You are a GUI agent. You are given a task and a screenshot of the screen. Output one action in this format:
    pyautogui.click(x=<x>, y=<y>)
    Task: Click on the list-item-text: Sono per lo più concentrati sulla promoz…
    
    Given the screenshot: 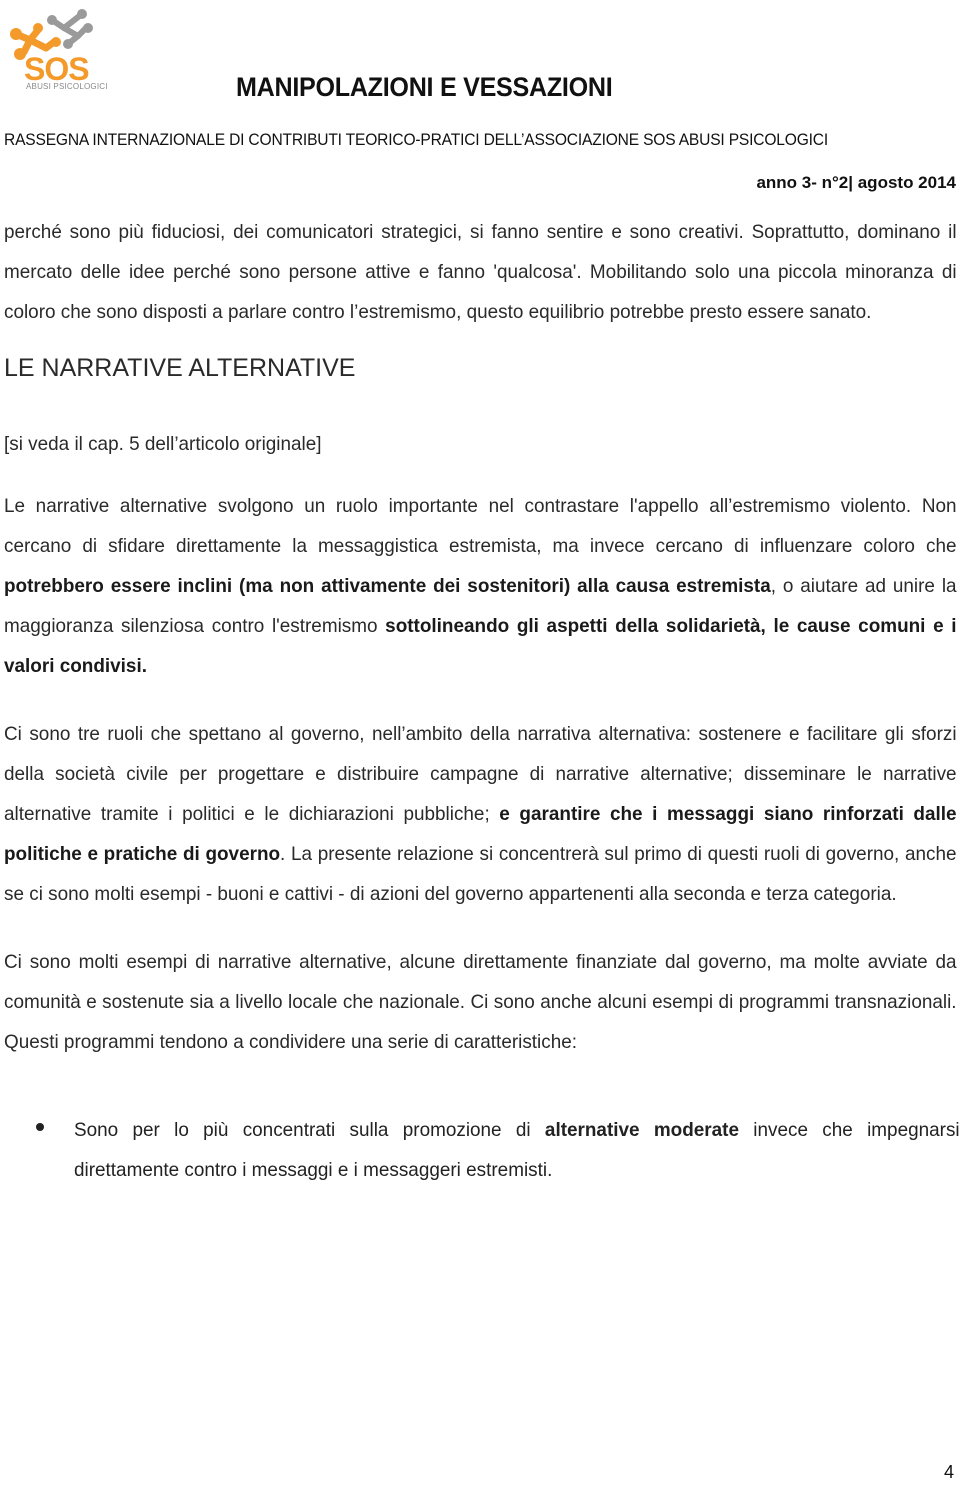 What is the action you would take?
    pyautogui.click(x=517, y=1150)
    